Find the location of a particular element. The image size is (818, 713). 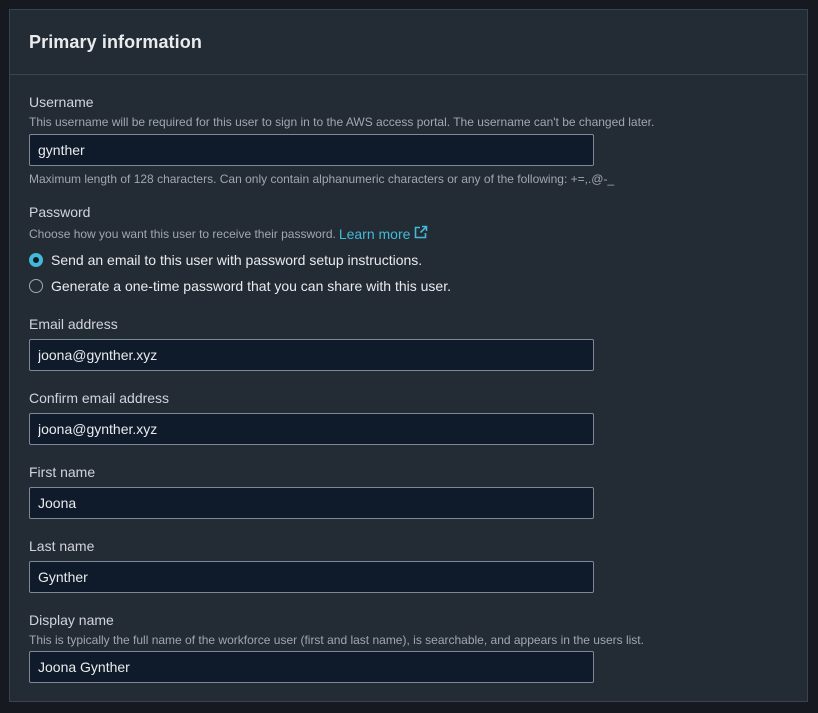

first-name-input is located at coordinates (311, 503).